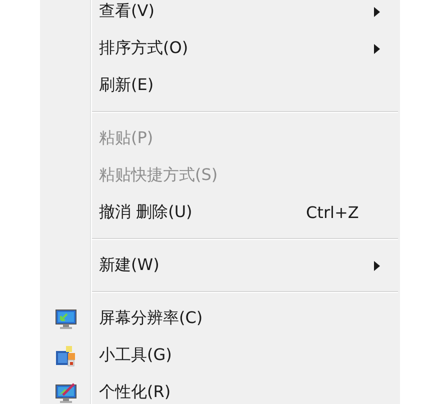 The image size is (445, 404). I want to click on menu-item: 刷新(E), so click(123, 85).